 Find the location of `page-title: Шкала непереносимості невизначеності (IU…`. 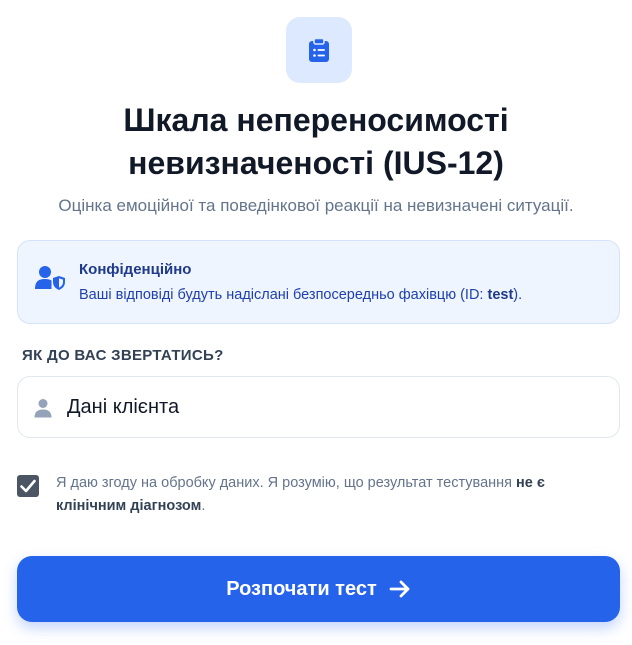

page-title: Шкала непереносимості невизначеності (IU… is located at coordinates (316, 142).